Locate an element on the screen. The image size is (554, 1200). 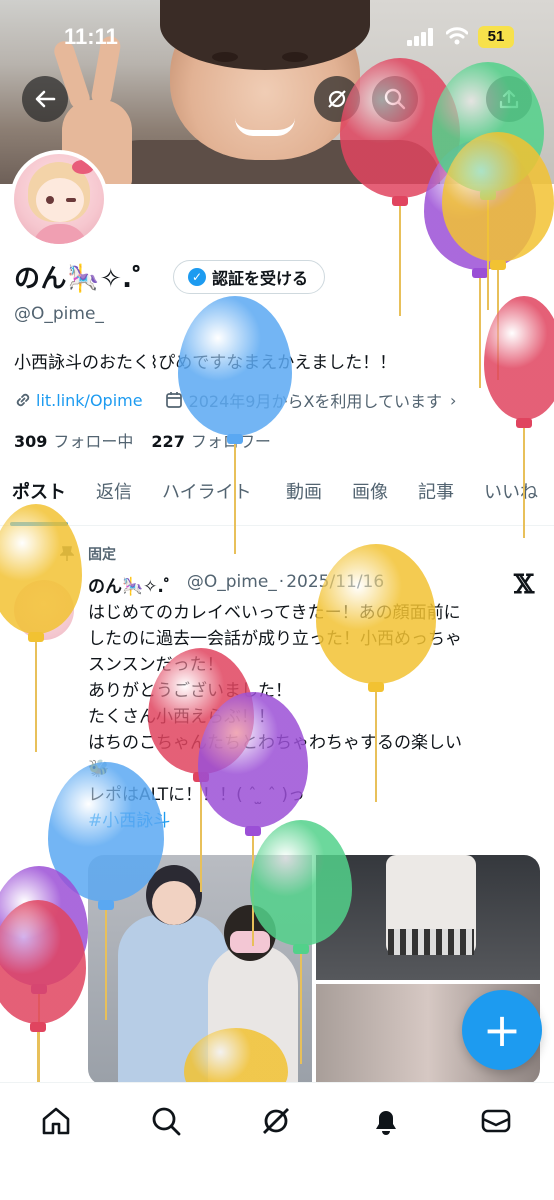
home-icon is located at coordinates (56, 1121).